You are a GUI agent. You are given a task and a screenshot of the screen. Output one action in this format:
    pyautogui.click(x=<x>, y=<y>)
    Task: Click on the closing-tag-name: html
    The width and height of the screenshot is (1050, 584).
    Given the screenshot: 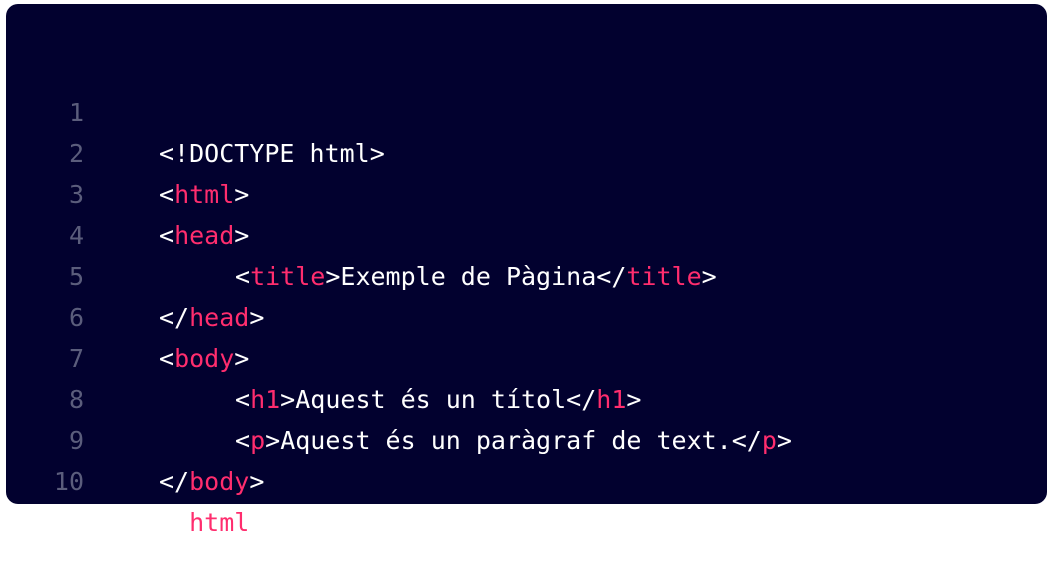 What is the action you would take?
    pyautogui.click(x=219, y=522)
    